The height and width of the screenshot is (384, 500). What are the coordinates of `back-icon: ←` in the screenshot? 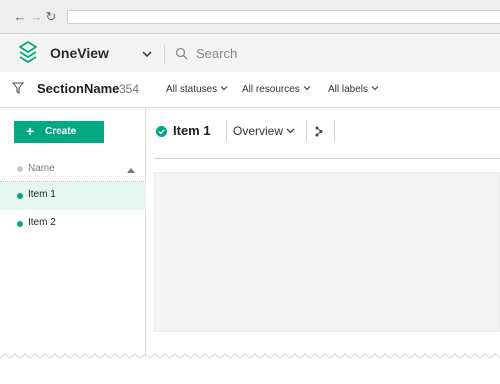 It's located at (20, 17).